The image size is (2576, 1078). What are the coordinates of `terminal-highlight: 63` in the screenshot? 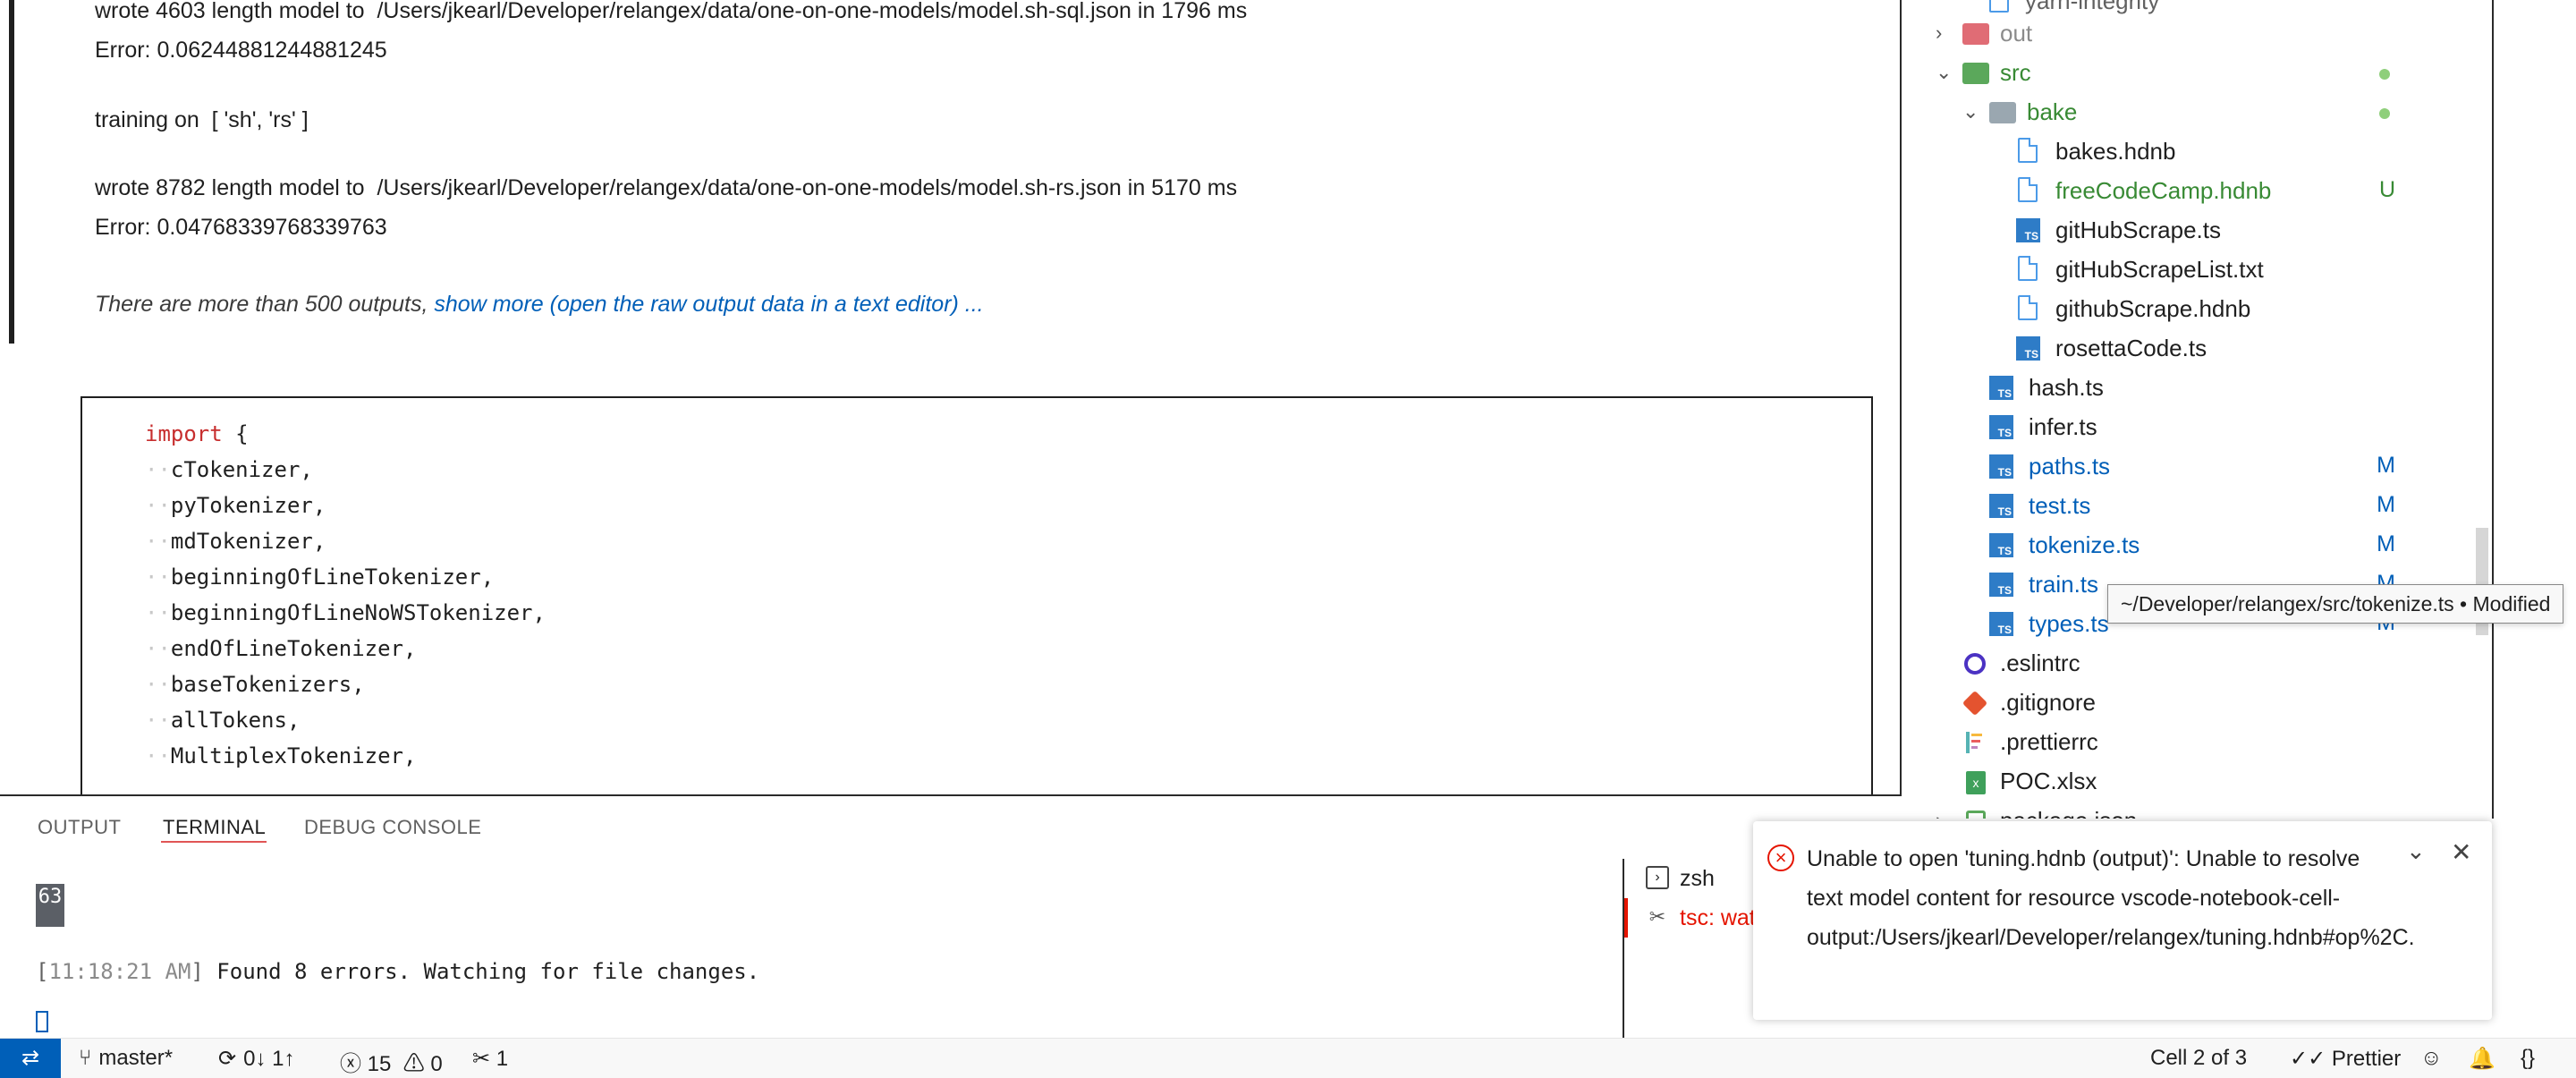 It's located at (50, 905).